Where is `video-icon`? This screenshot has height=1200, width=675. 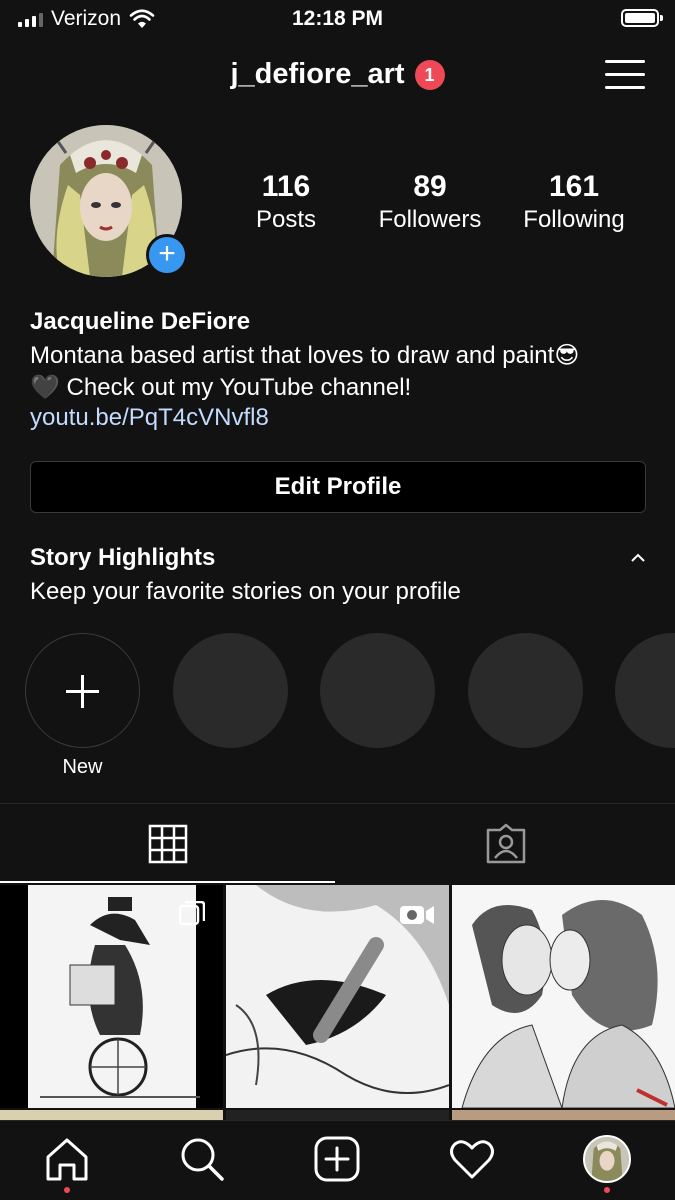 video-icon is located at coordinates (417, 915).